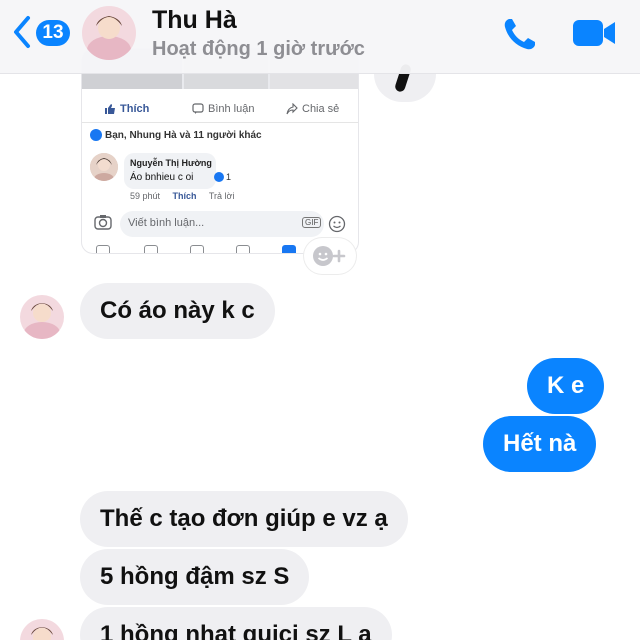 The width and height of the screenshot is (640, 640). I want to click on post-like-action: Thích, so click(126, 109).